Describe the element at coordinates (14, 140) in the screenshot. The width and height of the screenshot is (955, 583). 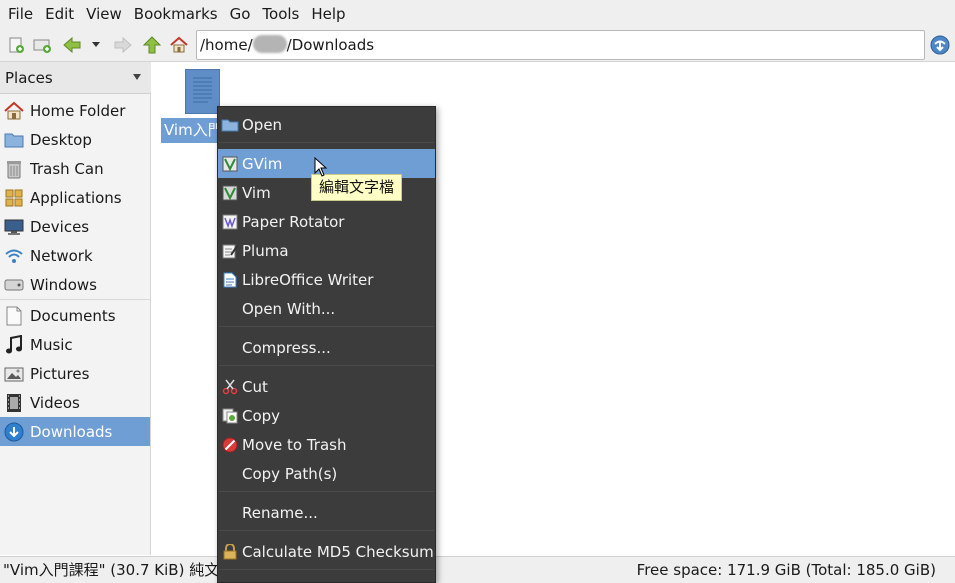
I see `desktop-icon` at that location.